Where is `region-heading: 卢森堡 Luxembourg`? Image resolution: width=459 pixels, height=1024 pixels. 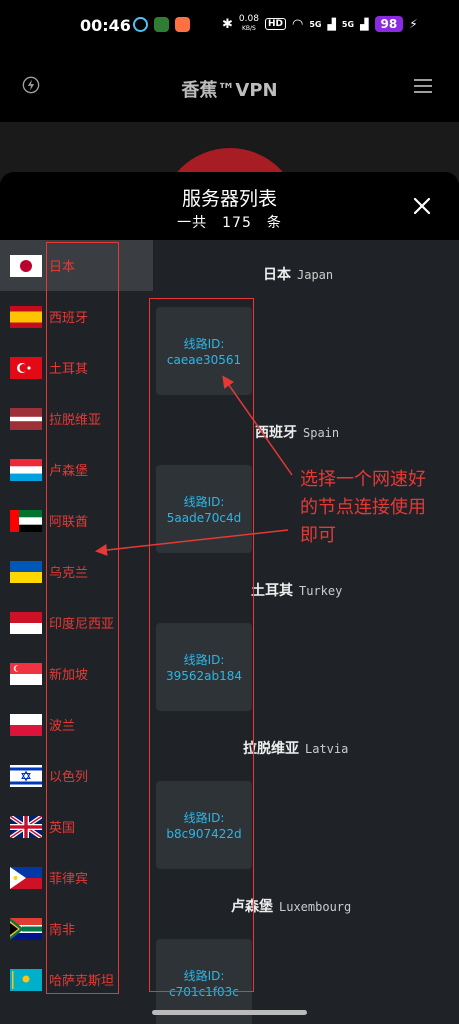
region-heading: 卢森堡 Luxembourg is located at coordinates (306, 906).